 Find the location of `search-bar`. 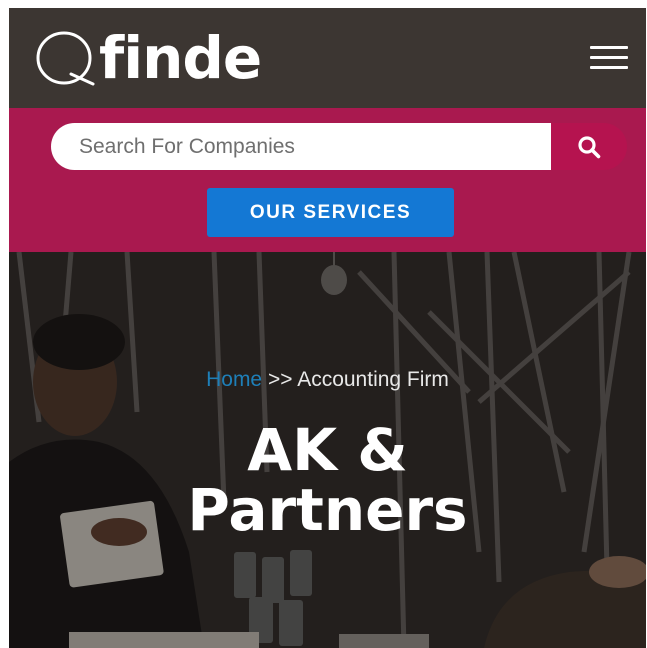

search-bar is located at coordinates (339, 146).